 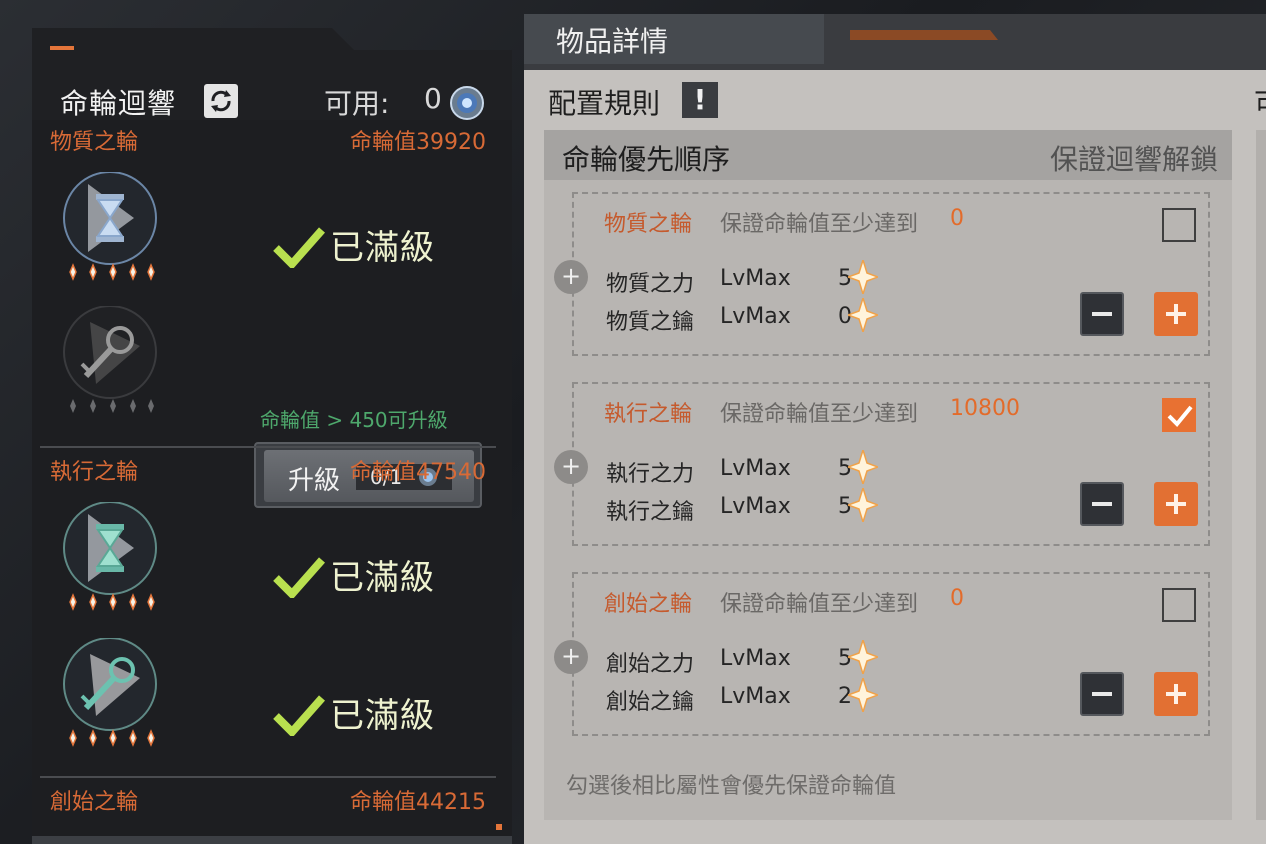 What do you see at coordinates (62, 48) in the screenshot?
I see `panel-accent` at bounding box center [62, 48].